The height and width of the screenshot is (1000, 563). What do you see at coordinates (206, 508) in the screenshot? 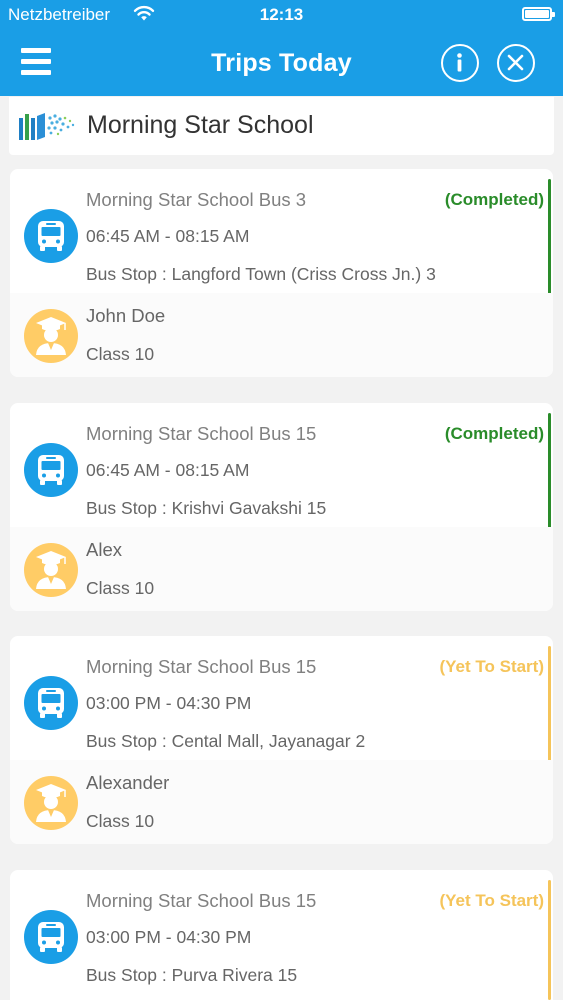
I see `bus-stop: Bus Stop : Krishvi Gavakshi 15` at bounding box center [206, 508].